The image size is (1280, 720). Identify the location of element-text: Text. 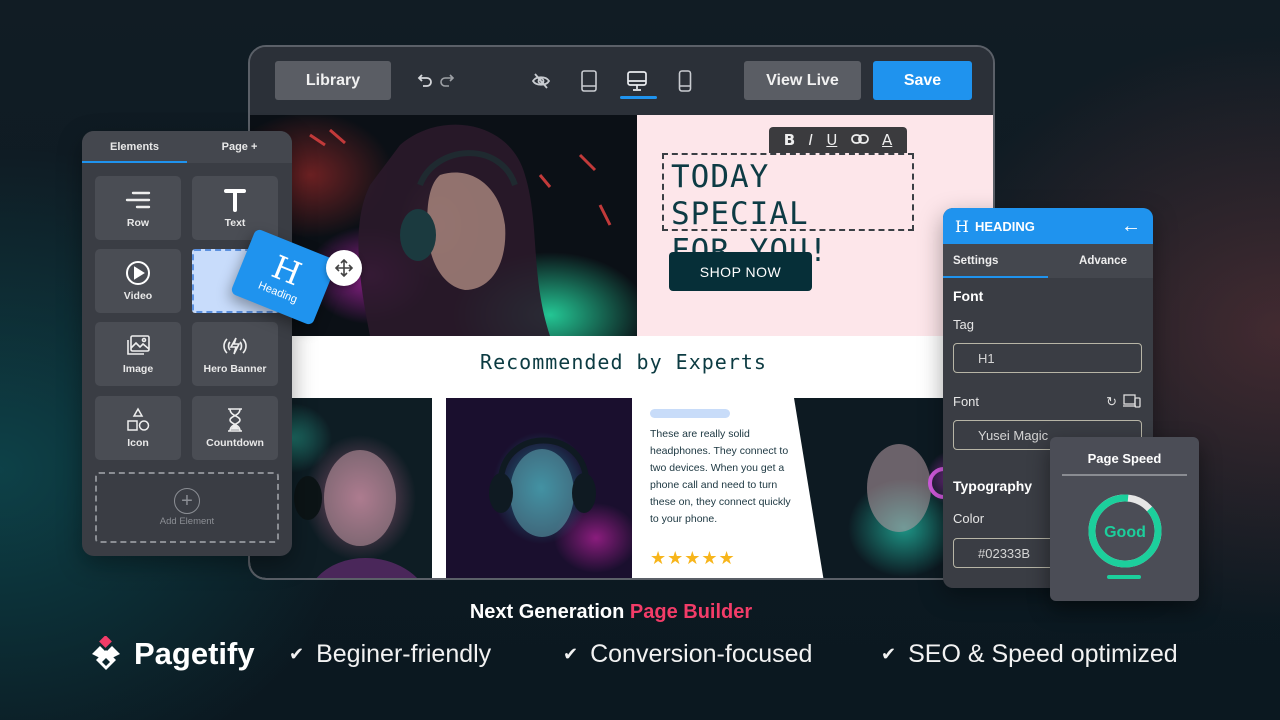
(235, 208).